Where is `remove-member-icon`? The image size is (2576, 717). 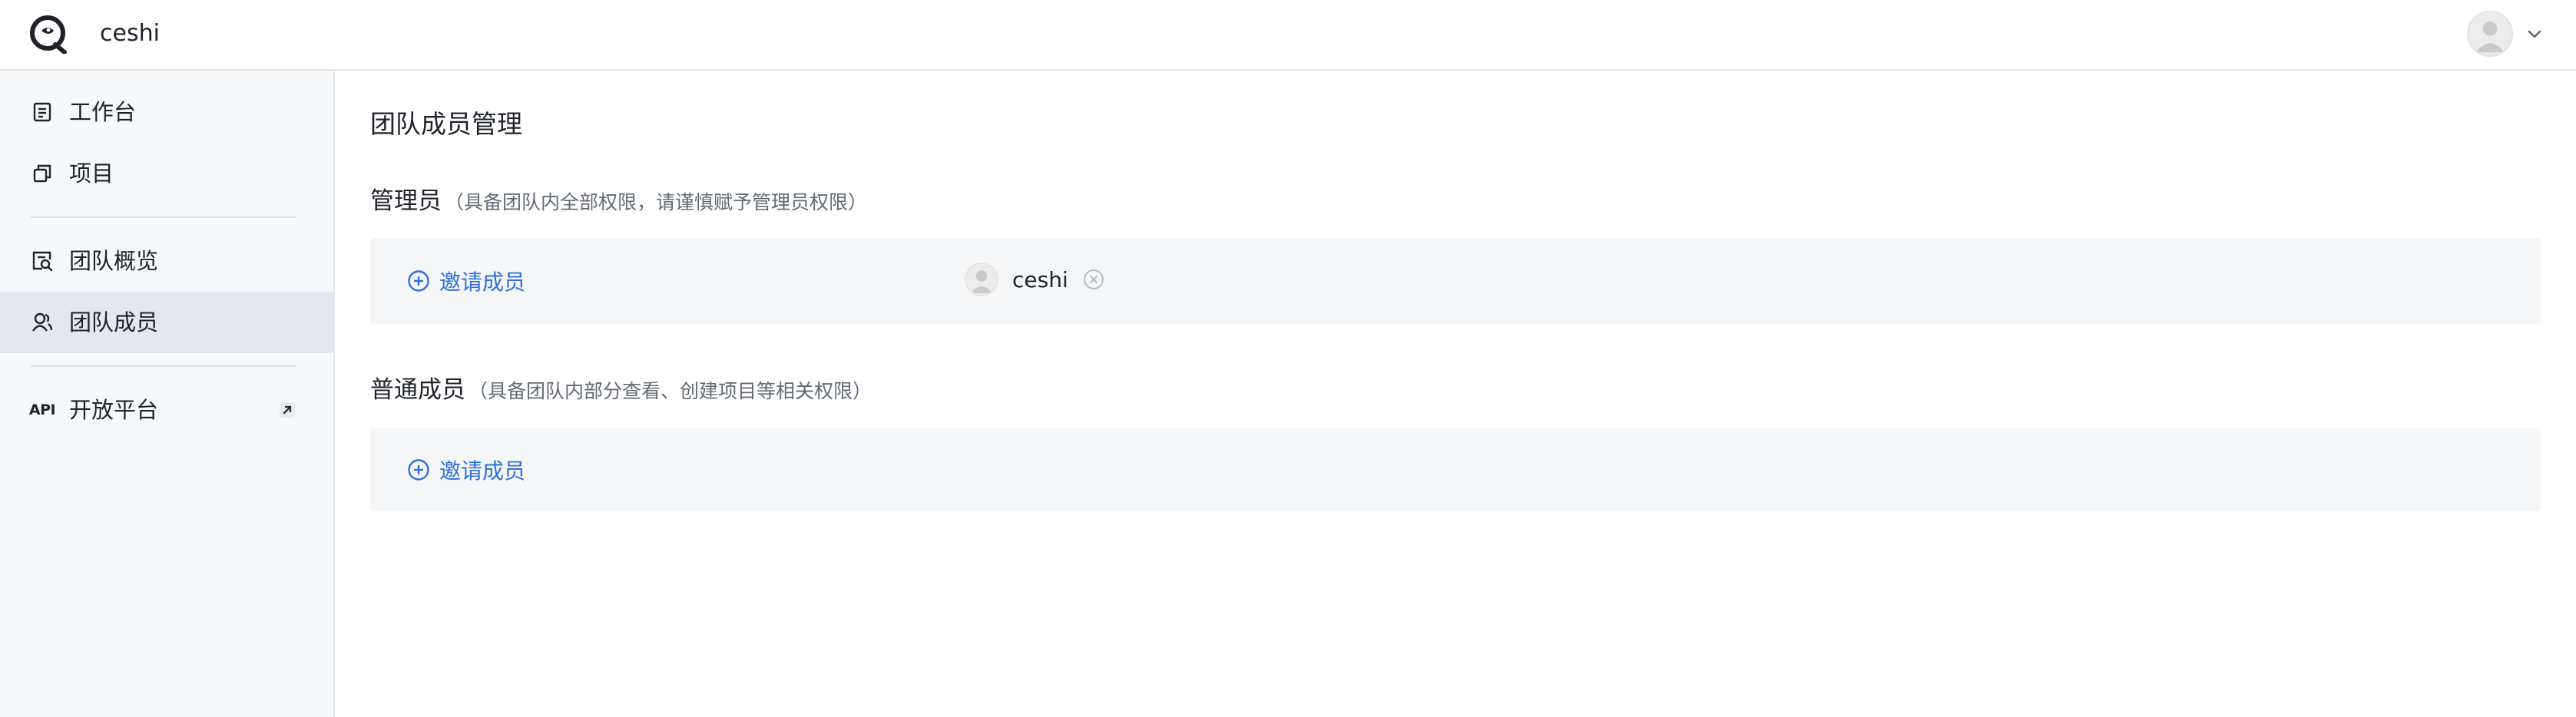
remove-member-icon is located at coordinates (1093, 279).